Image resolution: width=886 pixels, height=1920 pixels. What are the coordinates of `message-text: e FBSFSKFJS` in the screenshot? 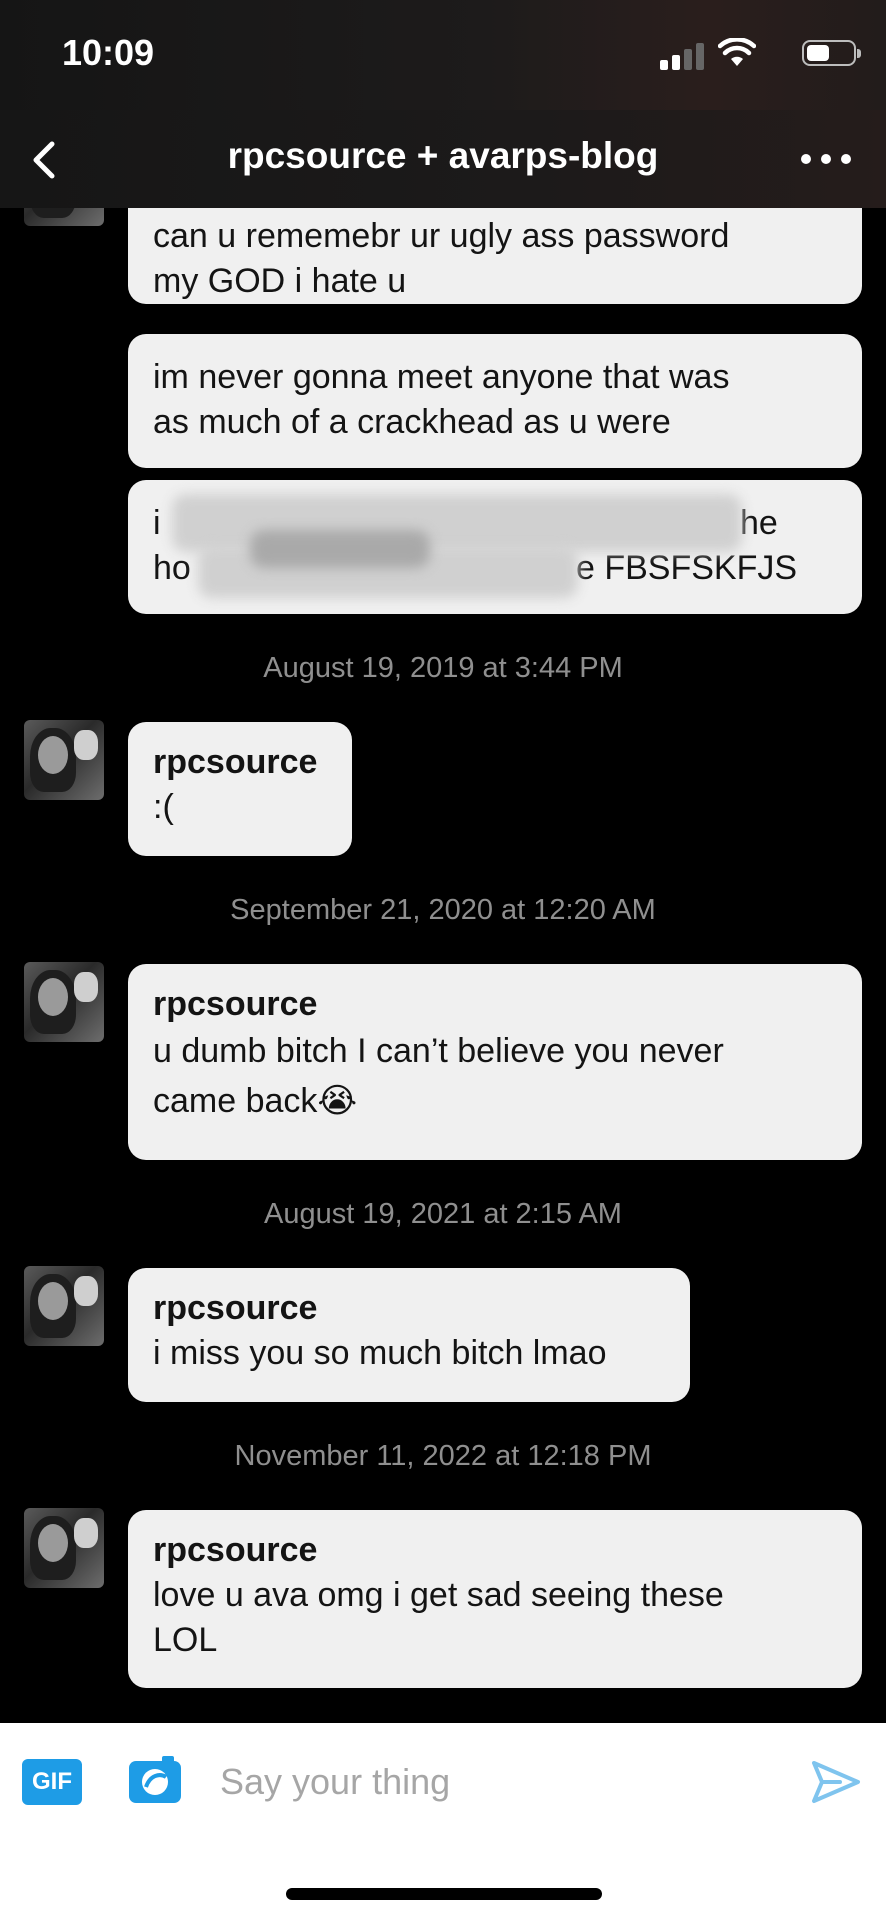 It's located at (687, 568).